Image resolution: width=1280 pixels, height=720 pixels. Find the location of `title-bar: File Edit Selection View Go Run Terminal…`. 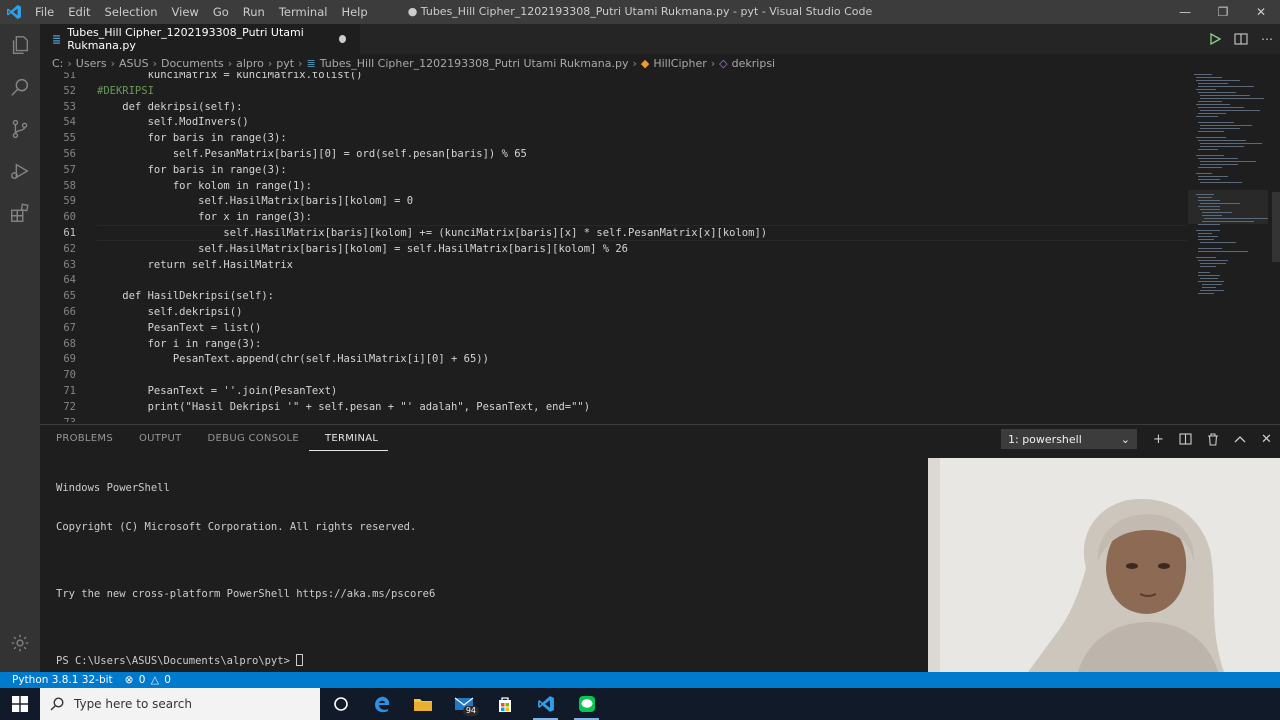

title-bar: File Edit Selection View Go Run Terminal… is located at coordinates (640, 12).